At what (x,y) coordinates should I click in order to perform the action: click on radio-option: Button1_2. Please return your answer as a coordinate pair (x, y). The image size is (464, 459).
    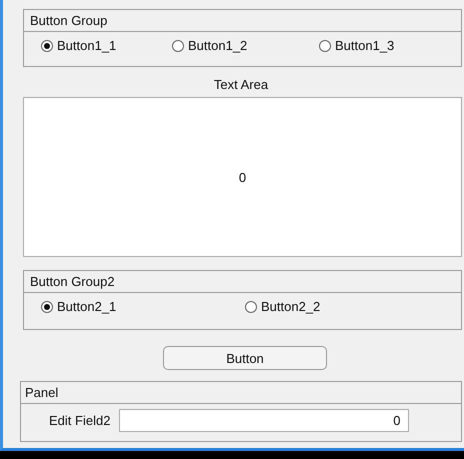
    Looking at the image, I should click on (245, 45).